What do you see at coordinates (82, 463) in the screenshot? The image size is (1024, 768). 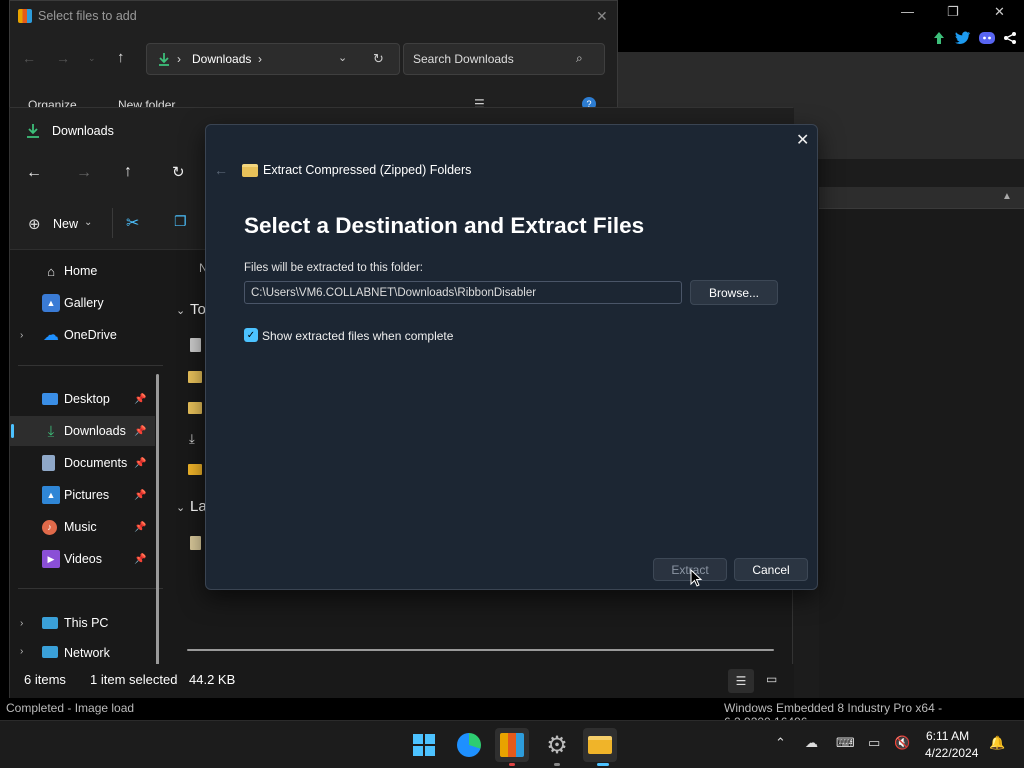 I see `sidebar-item-documents: Documents 📌` at bounding box center [82, 463].